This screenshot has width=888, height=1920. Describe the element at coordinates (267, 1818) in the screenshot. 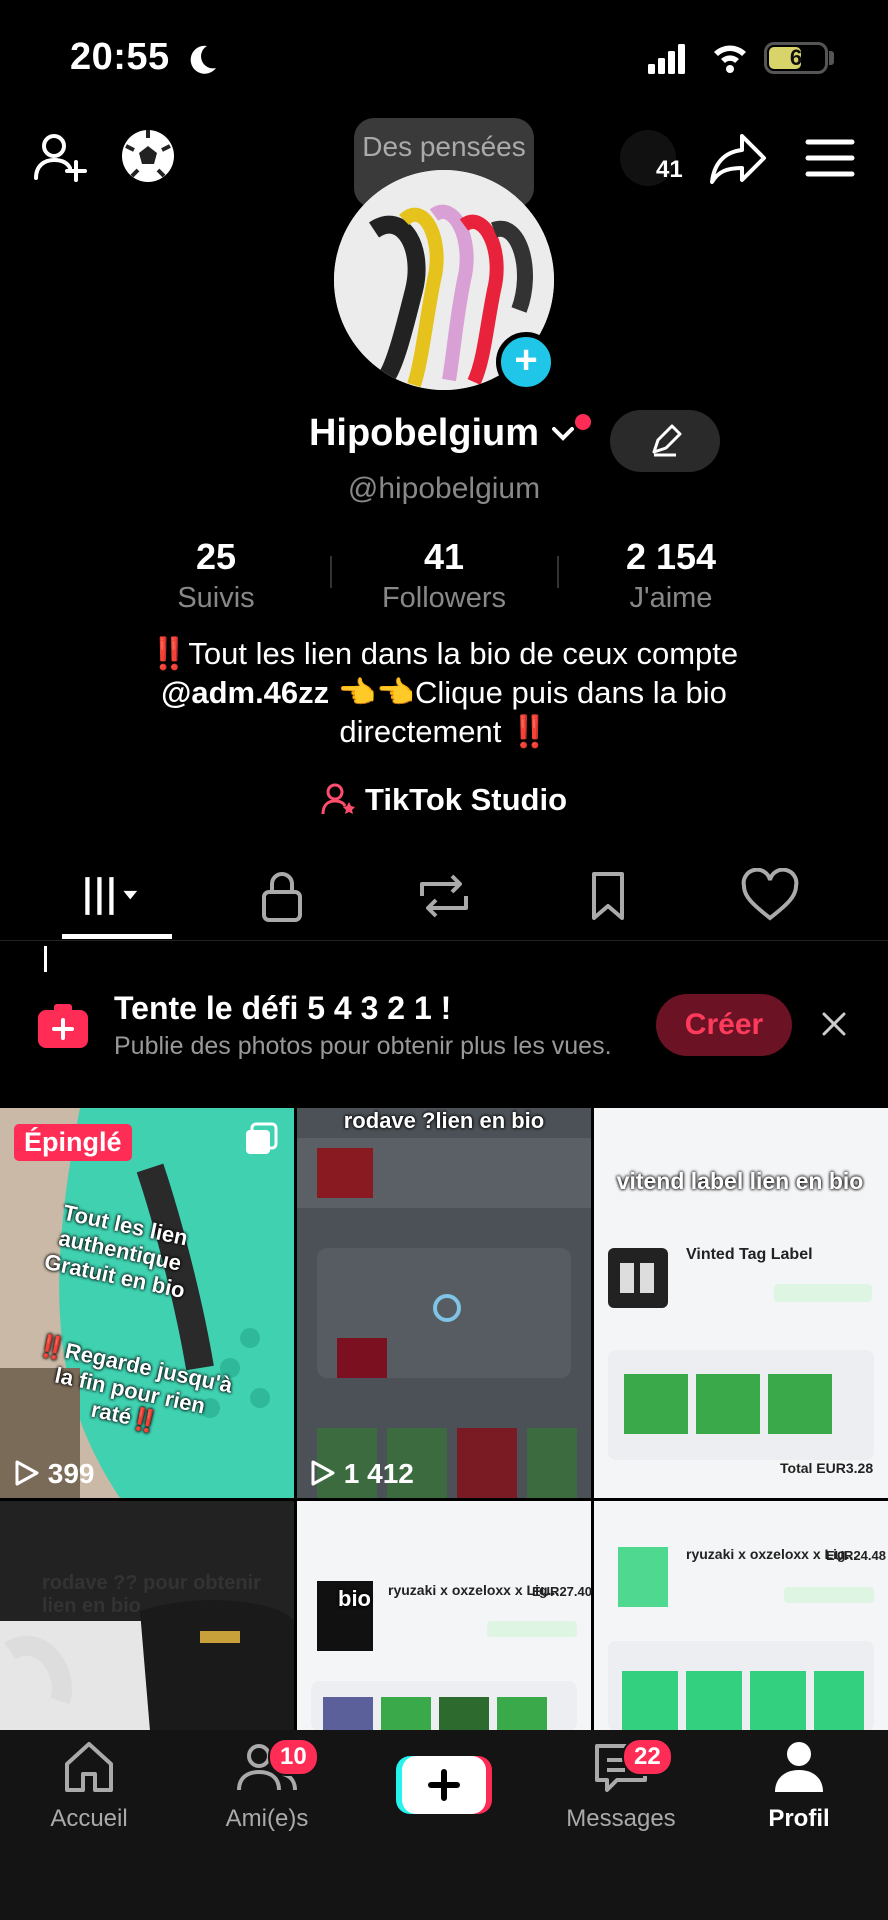

I see `nav-label: Ami(e)s` at that location.